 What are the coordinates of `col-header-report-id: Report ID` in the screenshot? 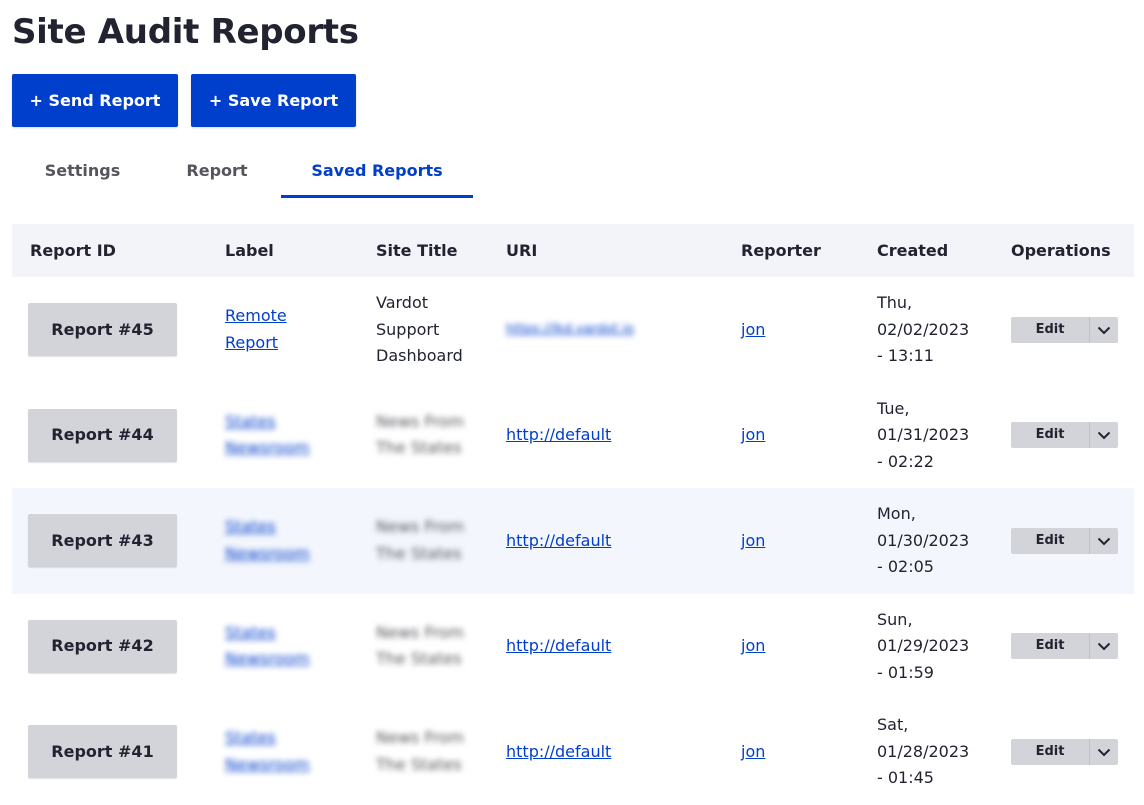 It's located at (73, 250).